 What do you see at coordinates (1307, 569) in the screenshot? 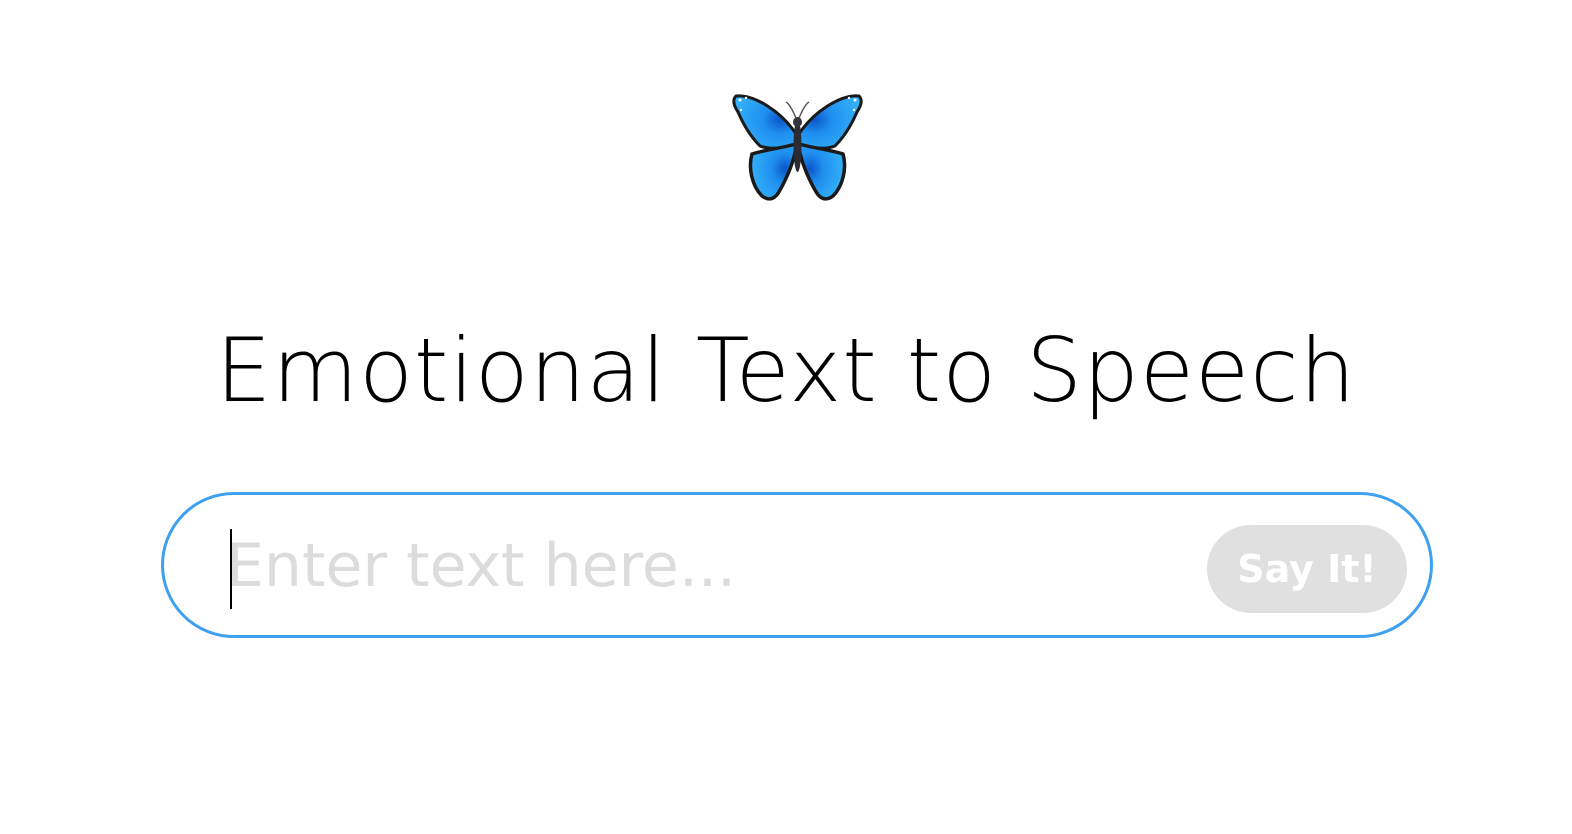
I see `say-it-button: Say It!` at bounding box center [1307, 569].